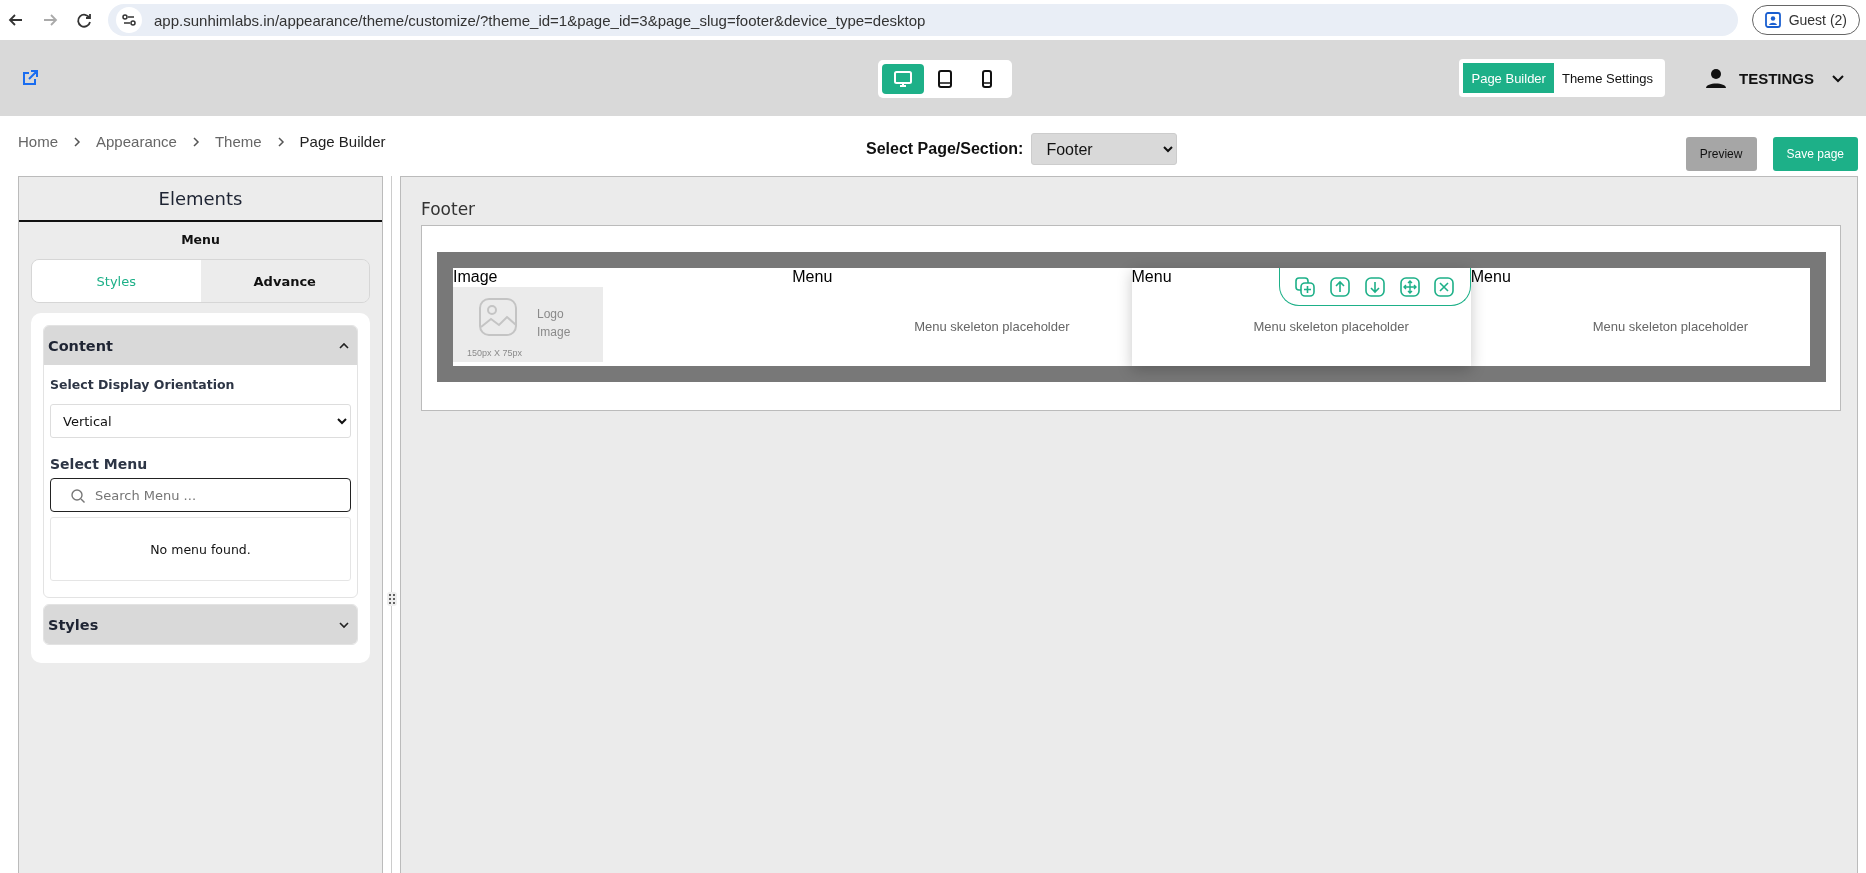  I want to click on preview-button: Preview, so click(1721, 154).